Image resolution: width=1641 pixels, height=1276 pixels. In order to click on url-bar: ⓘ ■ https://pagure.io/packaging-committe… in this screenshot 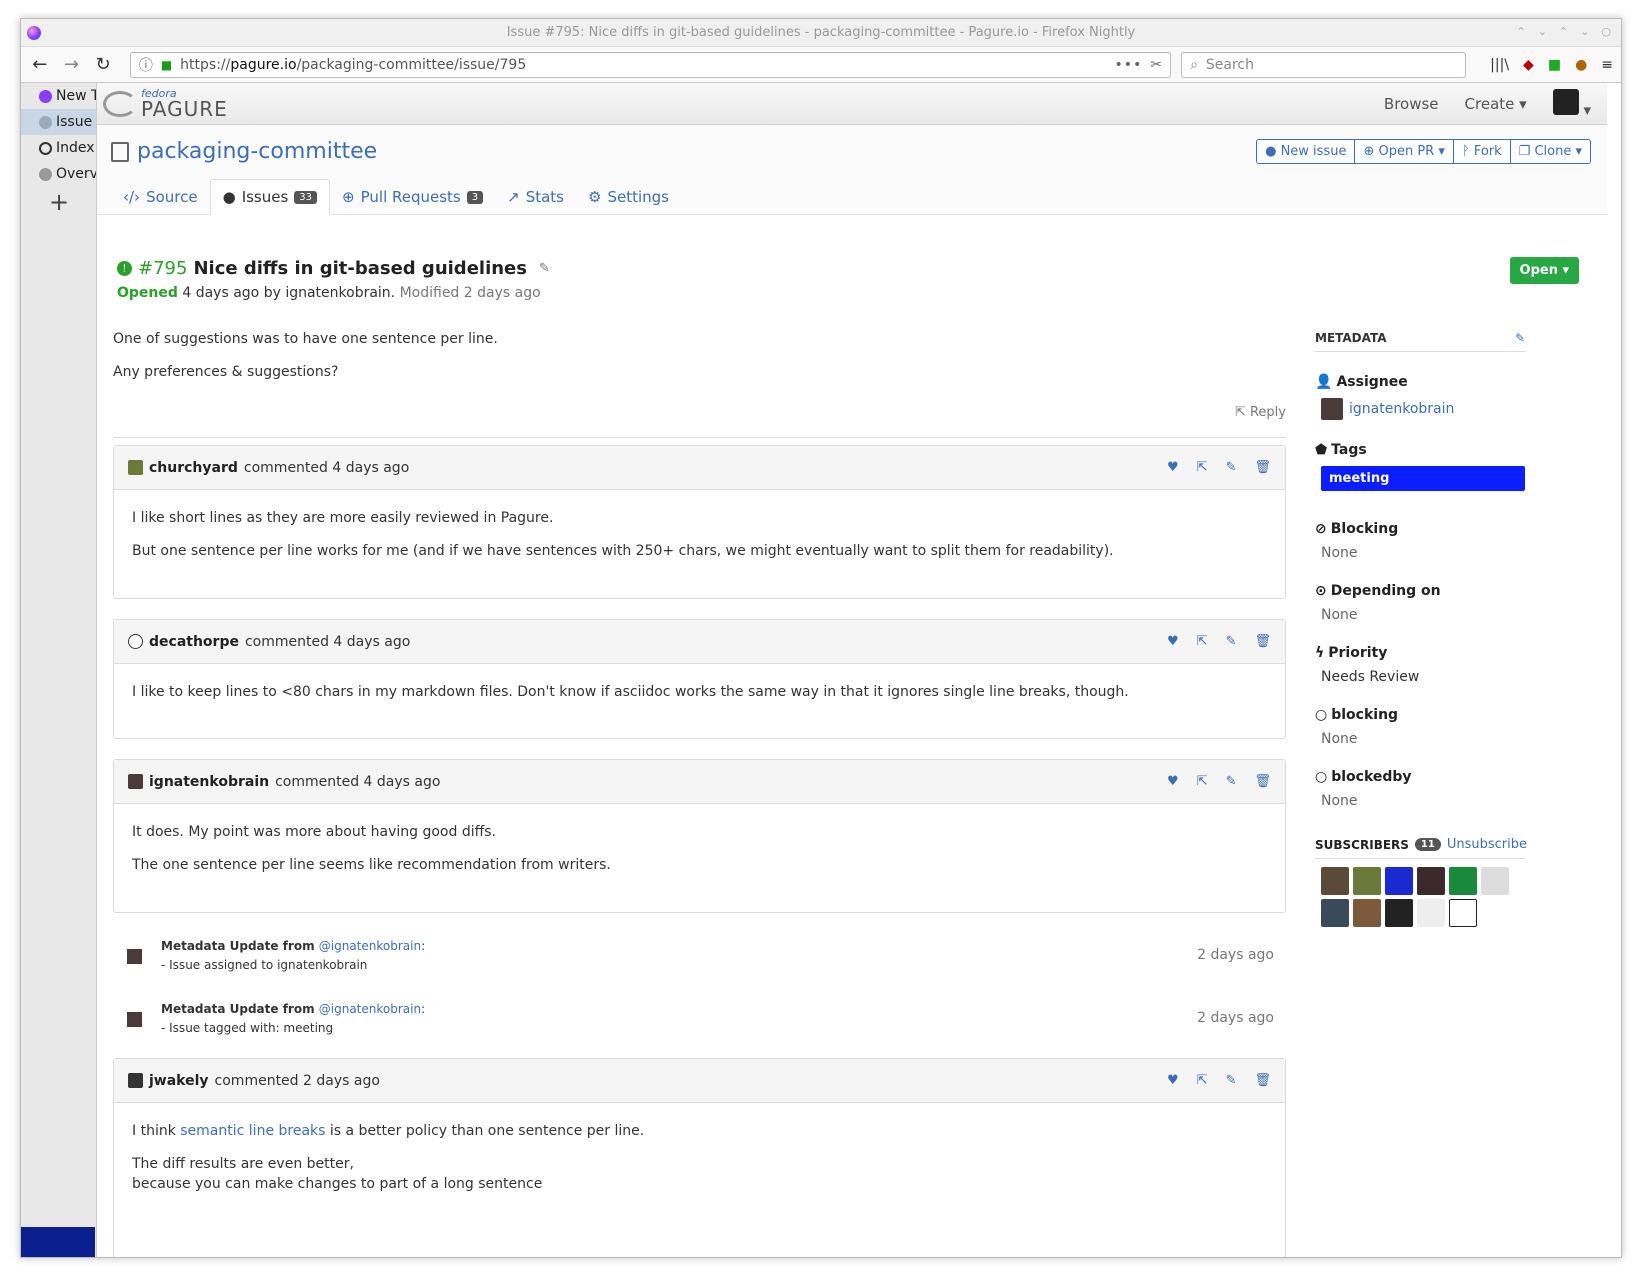, I will do `click(650, 64)`.